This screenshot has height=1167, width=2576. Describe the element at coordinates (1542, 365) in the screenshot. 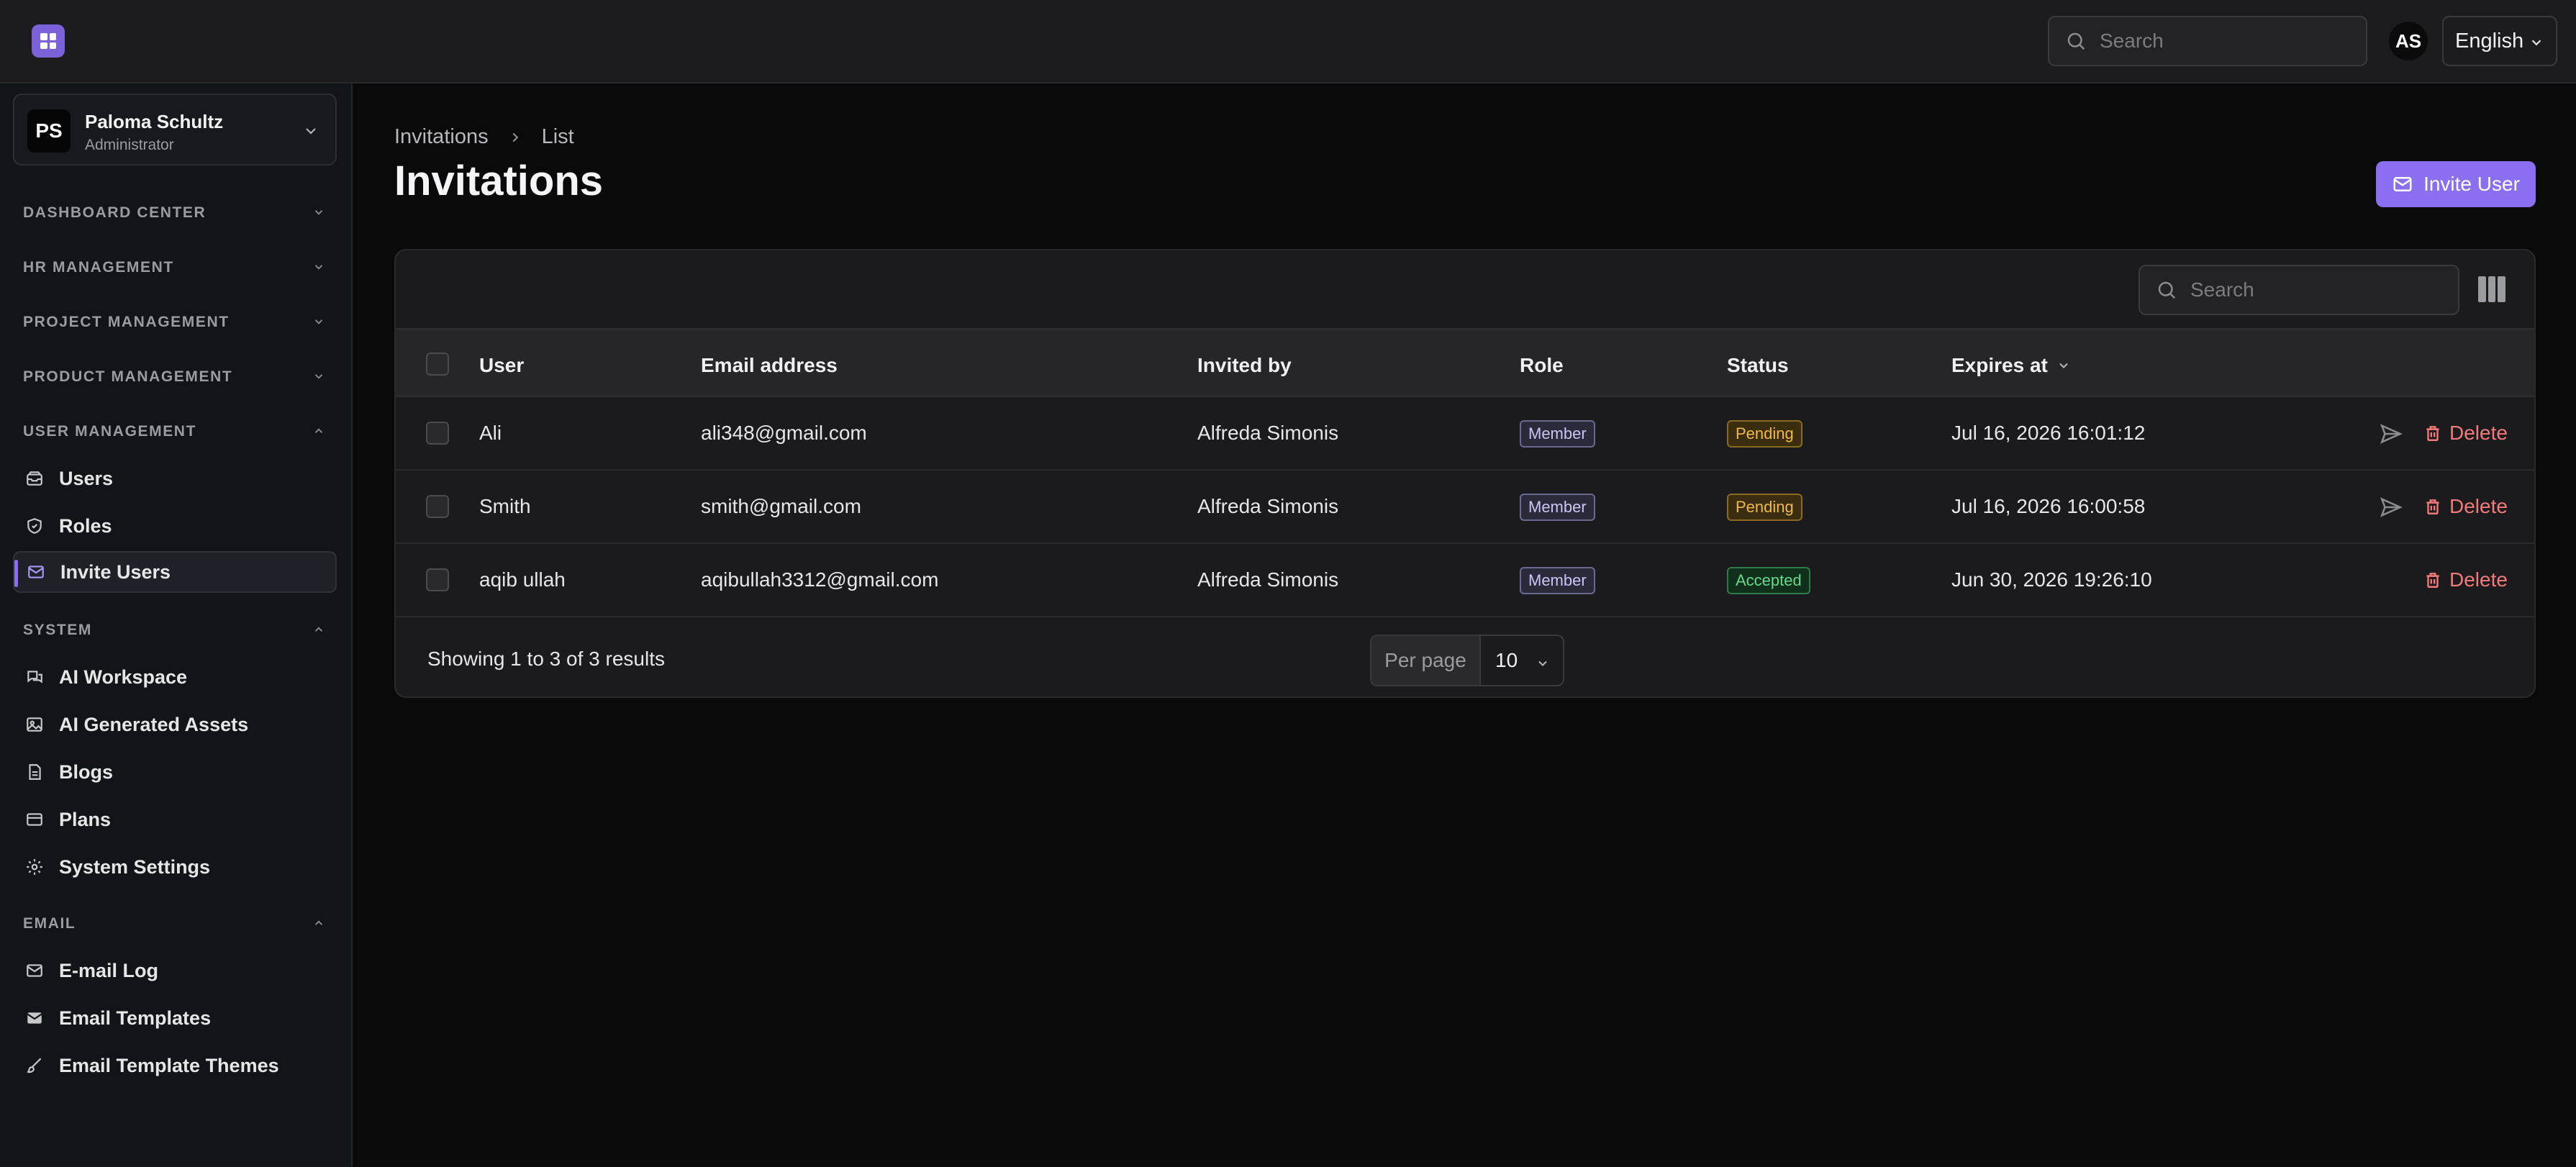

I see `column-header-role: Role` at that location.